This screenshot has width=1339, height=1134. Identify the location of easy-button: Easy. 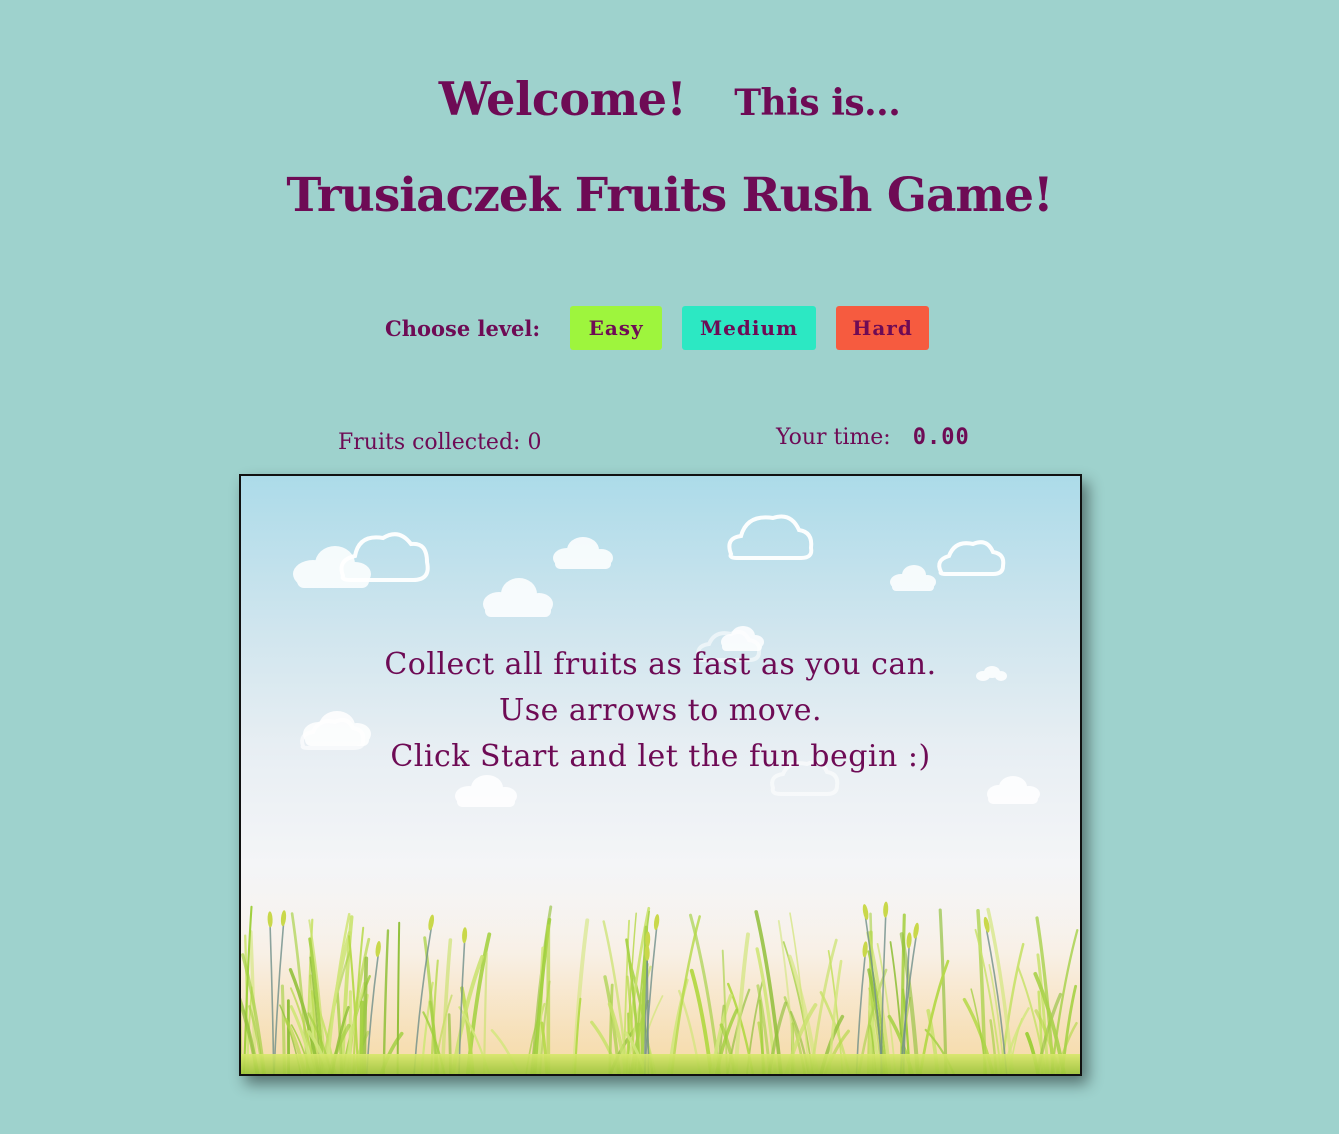
(616, 328).